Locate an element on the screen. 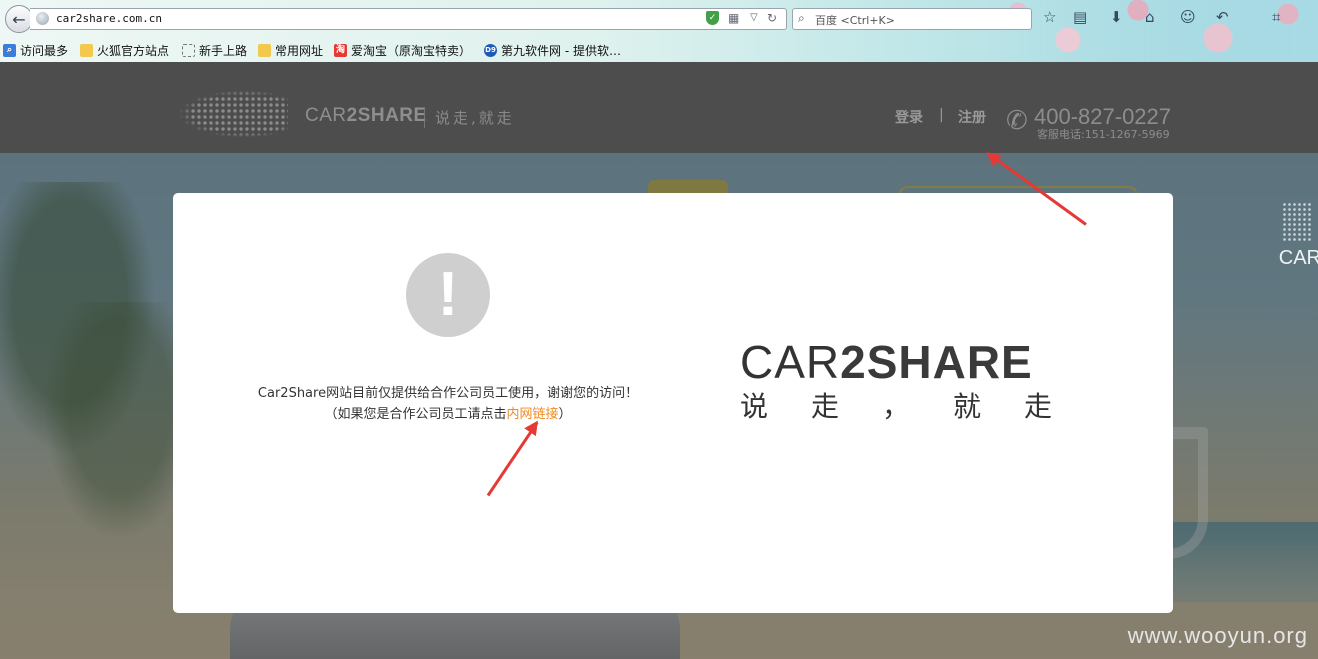 The image size is (1318, 659). bookmark-common-sites: 常用网址 is located at coordinates (290, 50).